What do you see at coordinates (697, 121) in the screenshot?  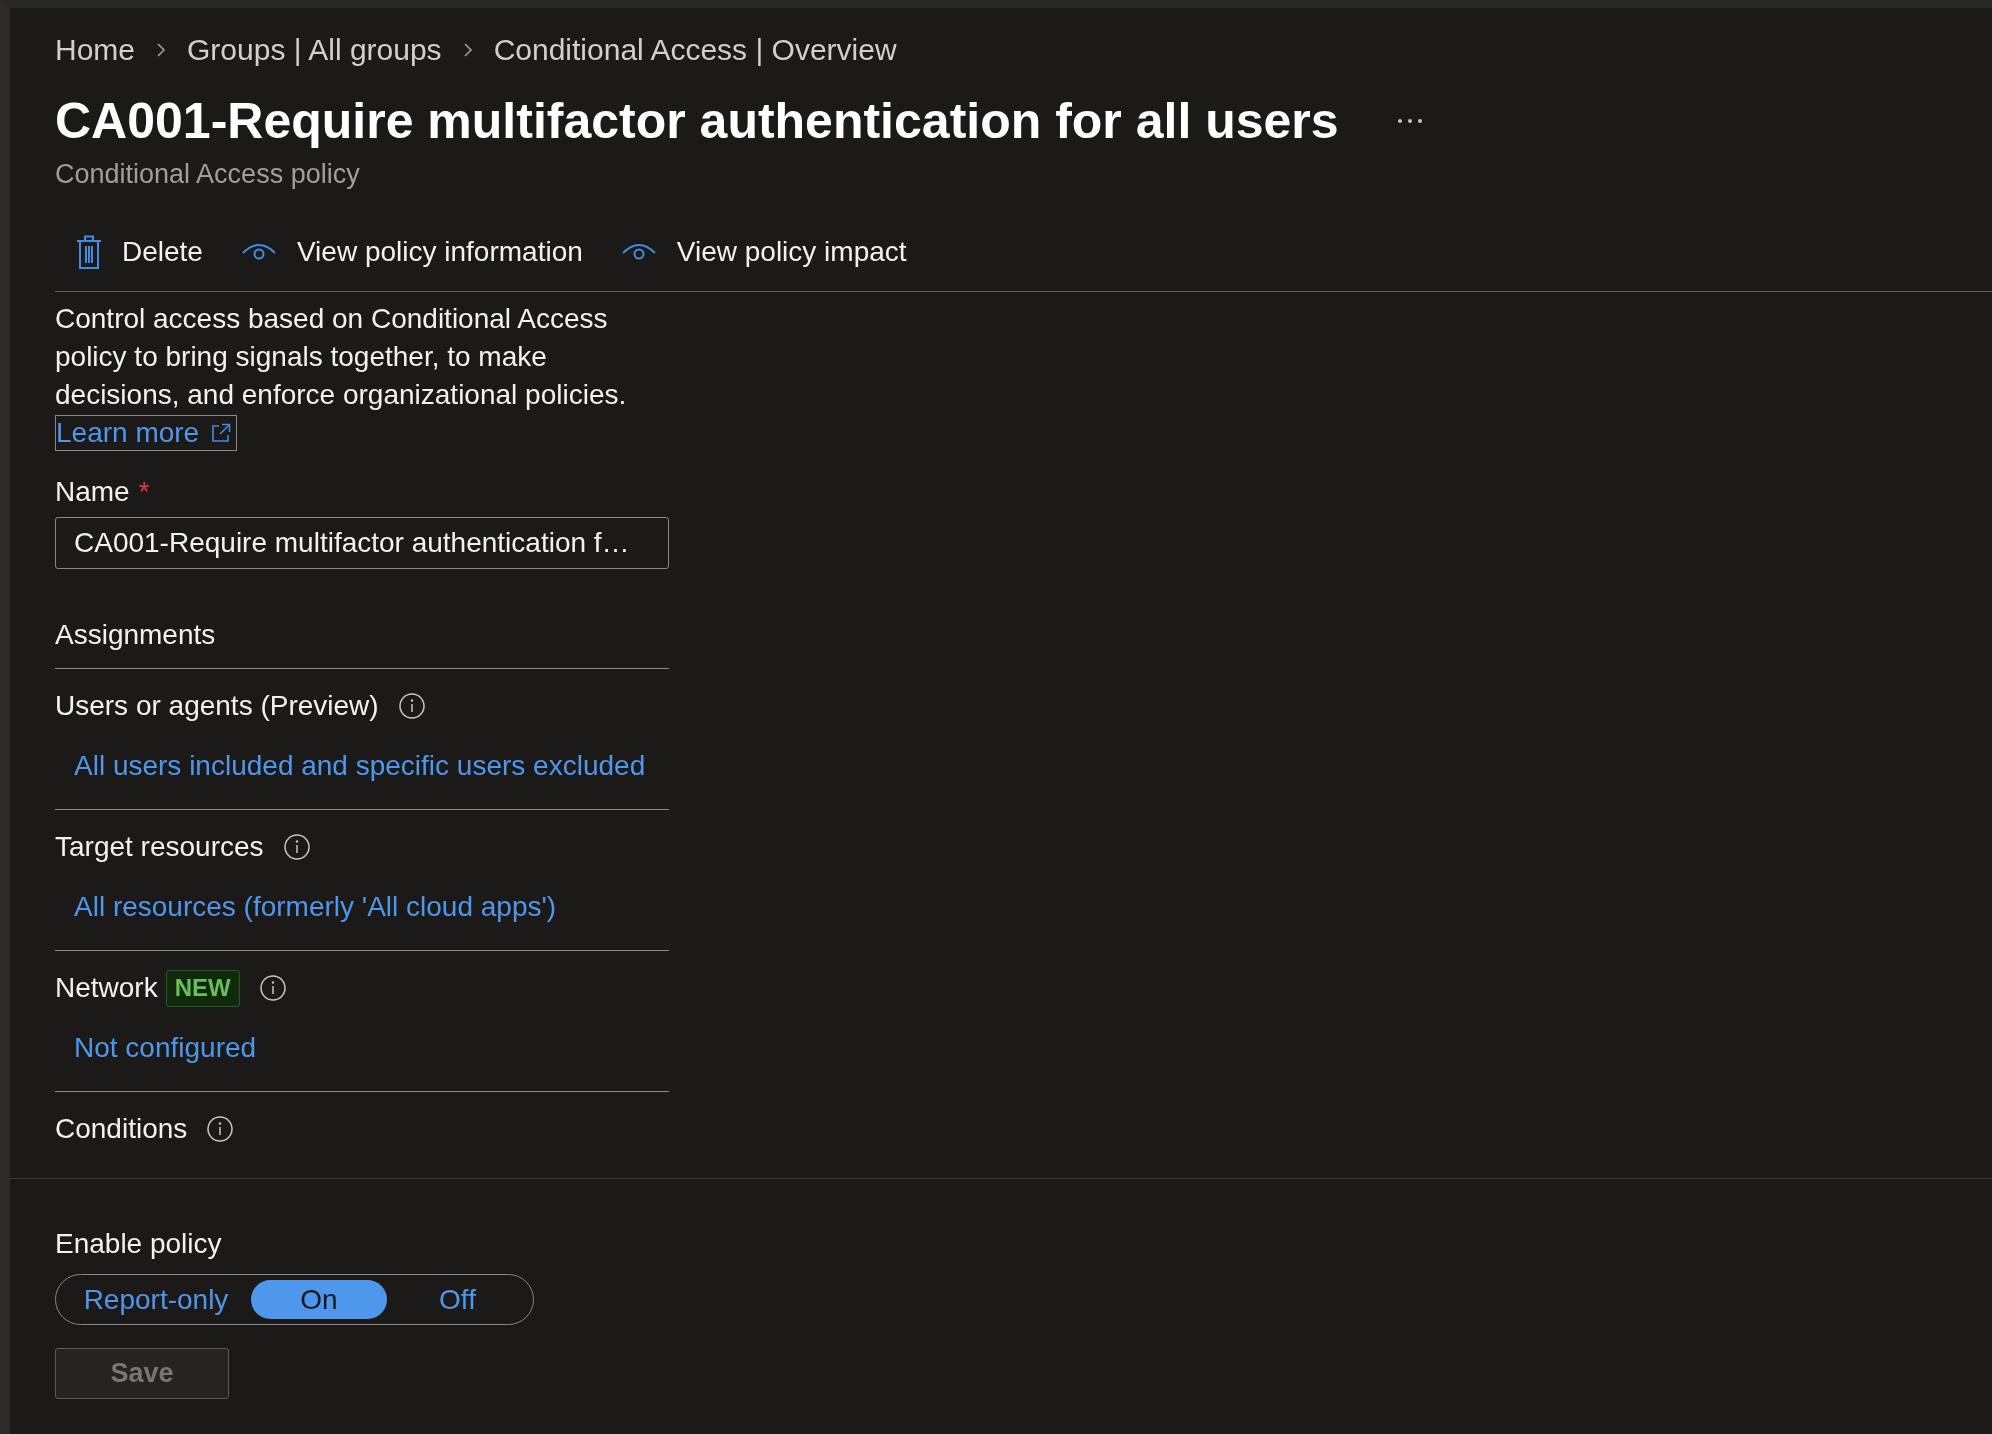 I see `page-title: CA001-Require multifactor authentication for all users` at bounding box center [697, 121].